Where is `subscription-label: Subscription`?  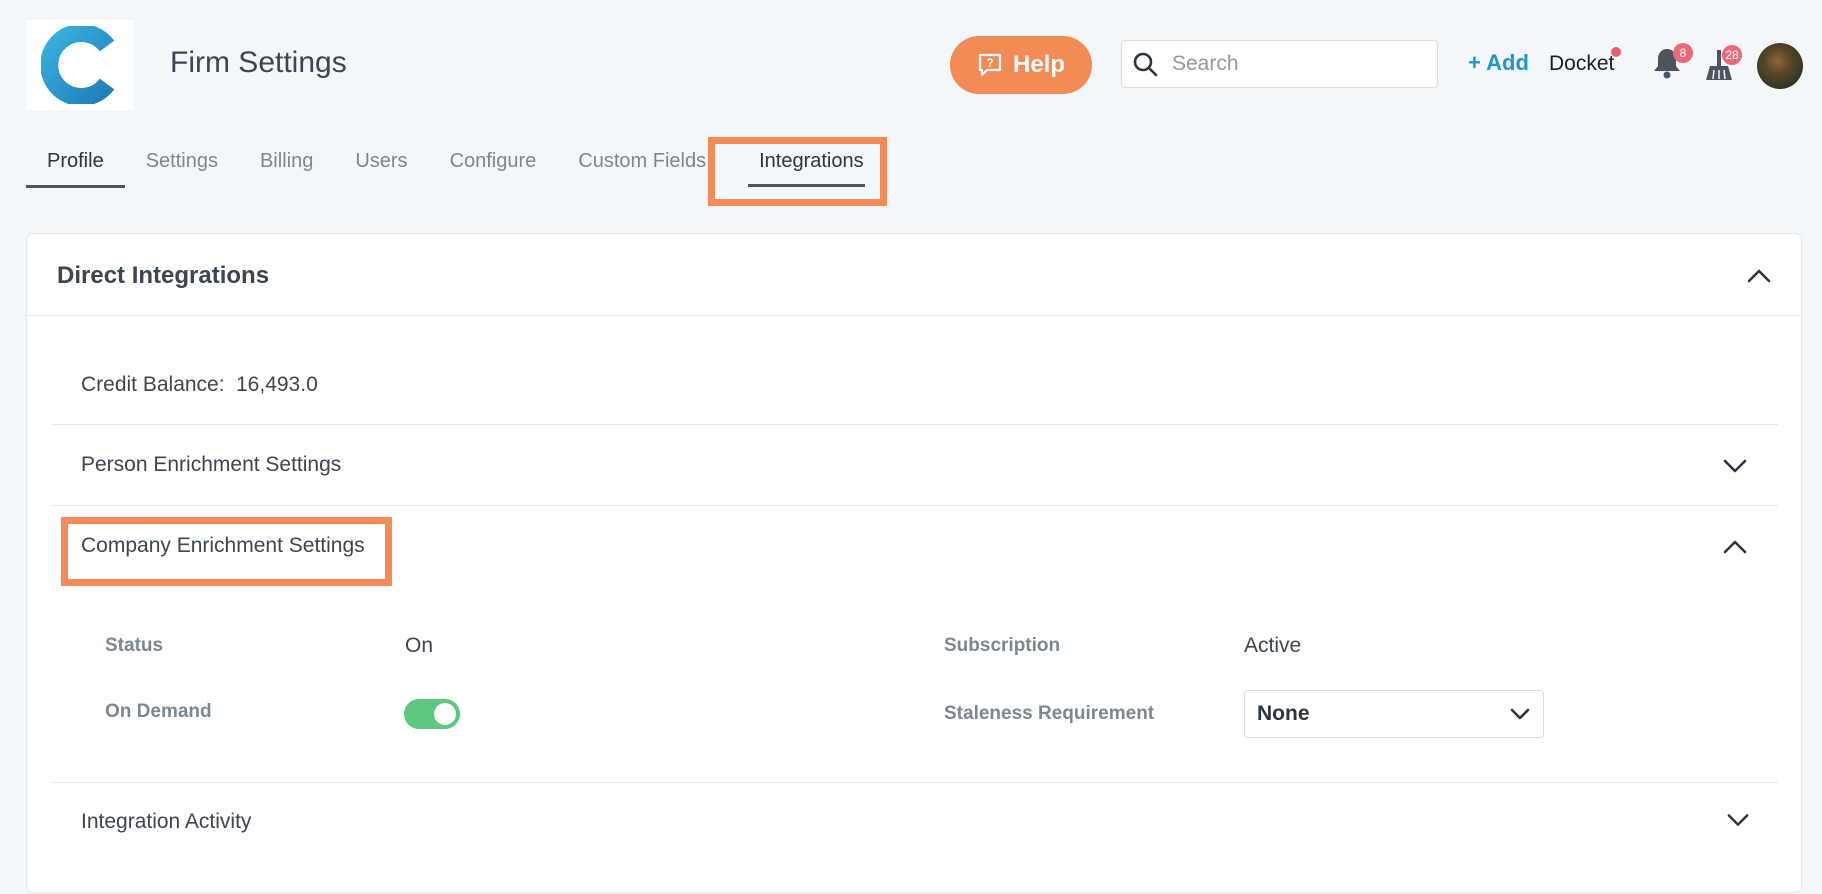 subscription-label: Subscription is located at coordinates (1002, 645).